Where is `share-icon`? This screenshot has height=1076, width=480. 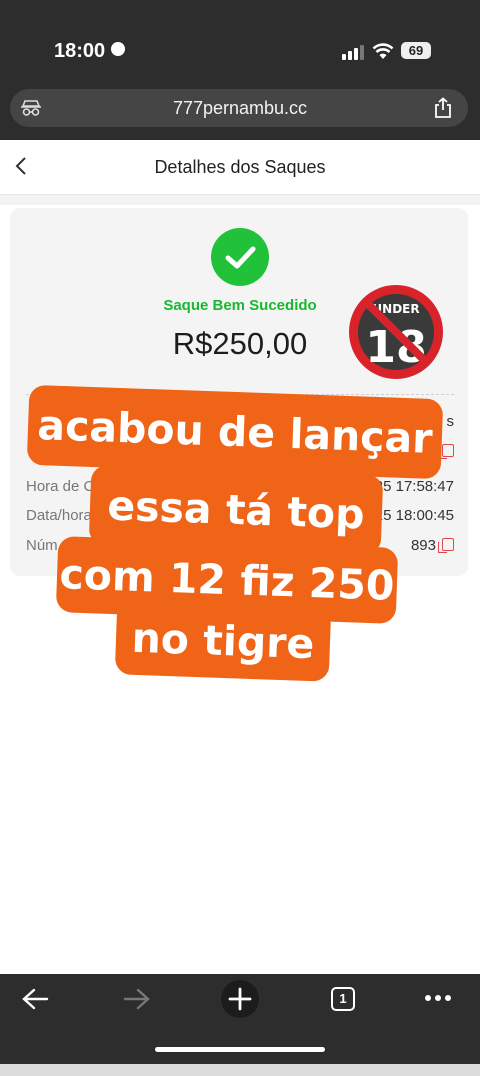
share-icon is located at coordinates (443, 108).